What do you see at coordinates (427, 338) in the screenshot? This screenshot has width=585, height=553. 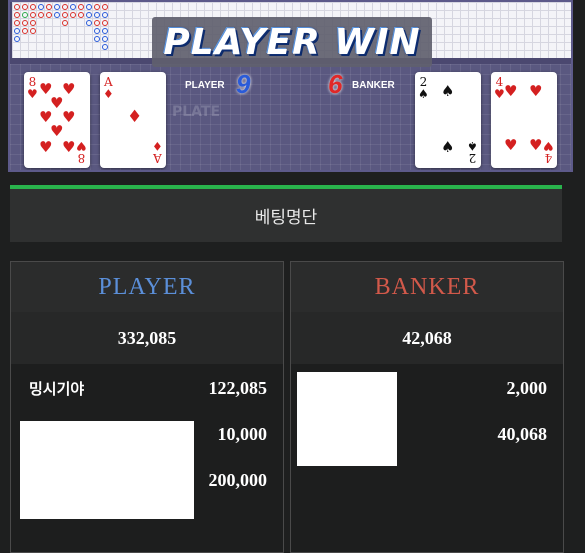 I see `banker-total: 42,068` at bounding box center [427, 338].